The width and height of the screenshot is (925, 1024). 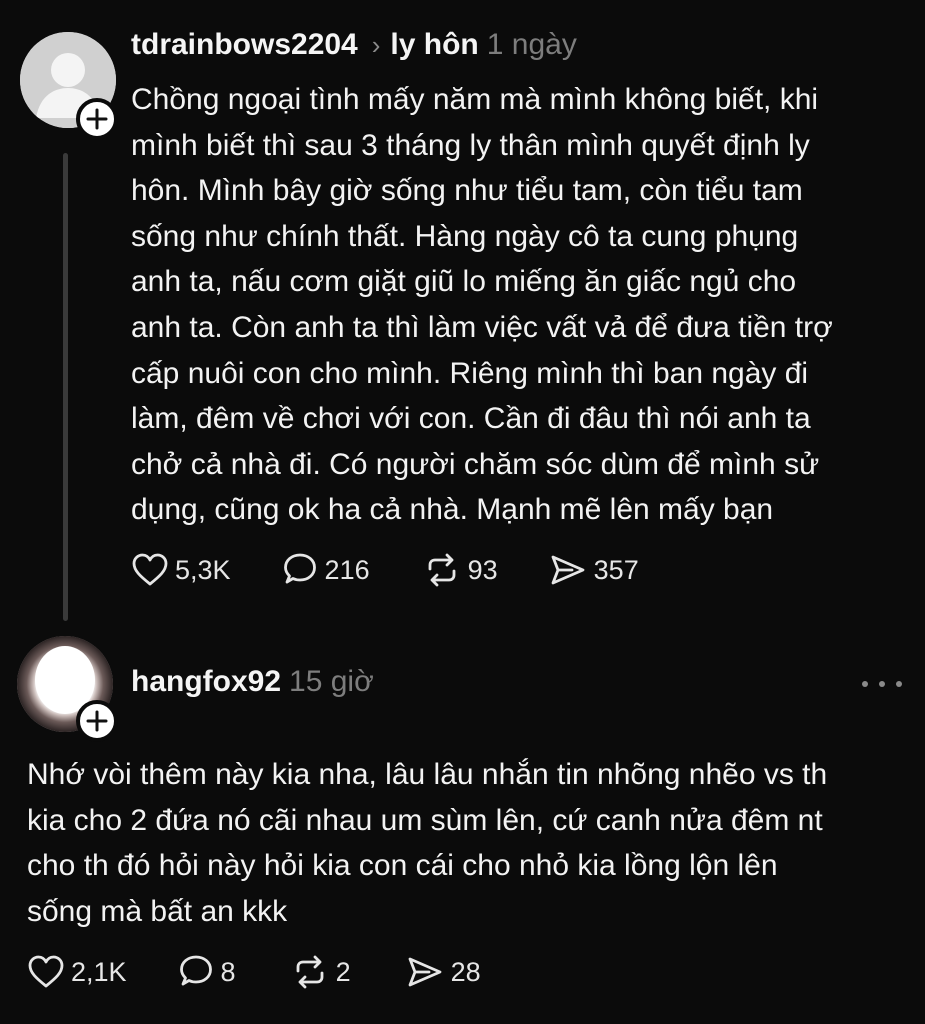 What do you see at coordinates (376, 45) in the screenshot?
I see `chevron-right-icon: ›` at bounding box center [376, 45].